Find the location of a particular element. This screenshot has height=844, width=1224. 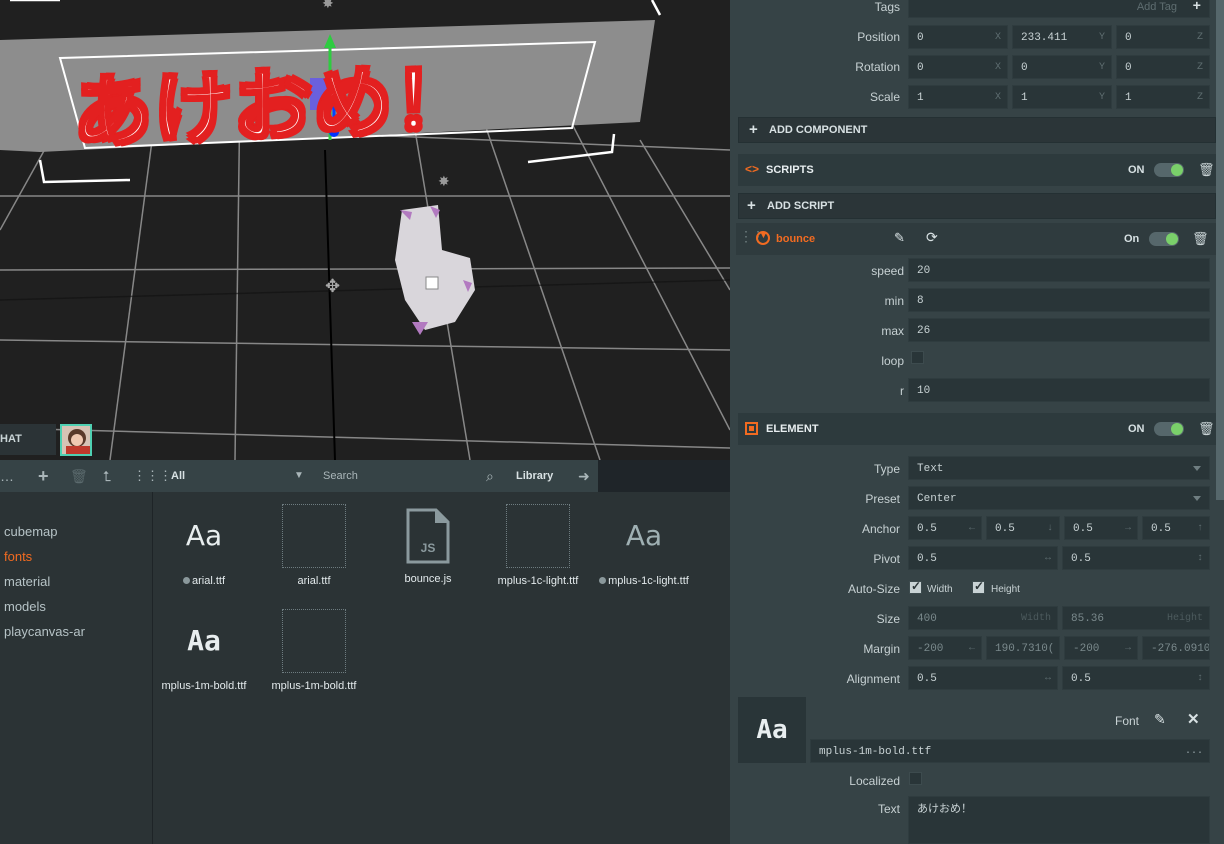

add-tag-icon: + is located at coordinates (1196, 7).